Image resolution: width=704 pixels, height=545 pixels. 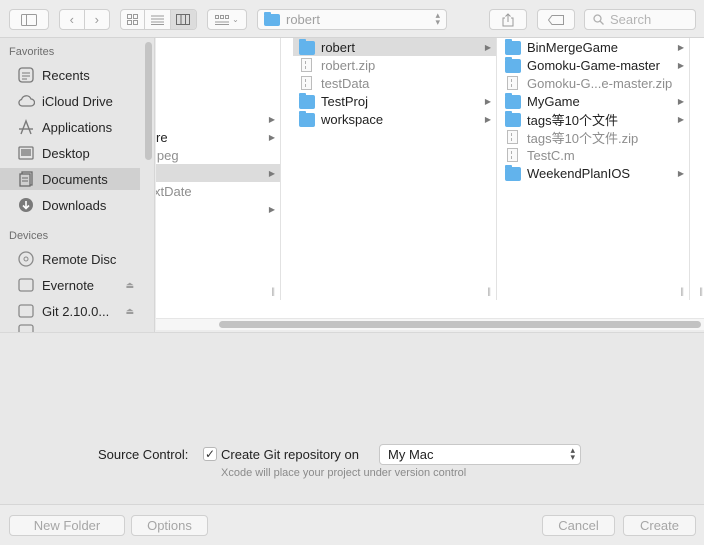 I want to click on path-popup: robert ▴ ▾, so click(x=352, y=19).